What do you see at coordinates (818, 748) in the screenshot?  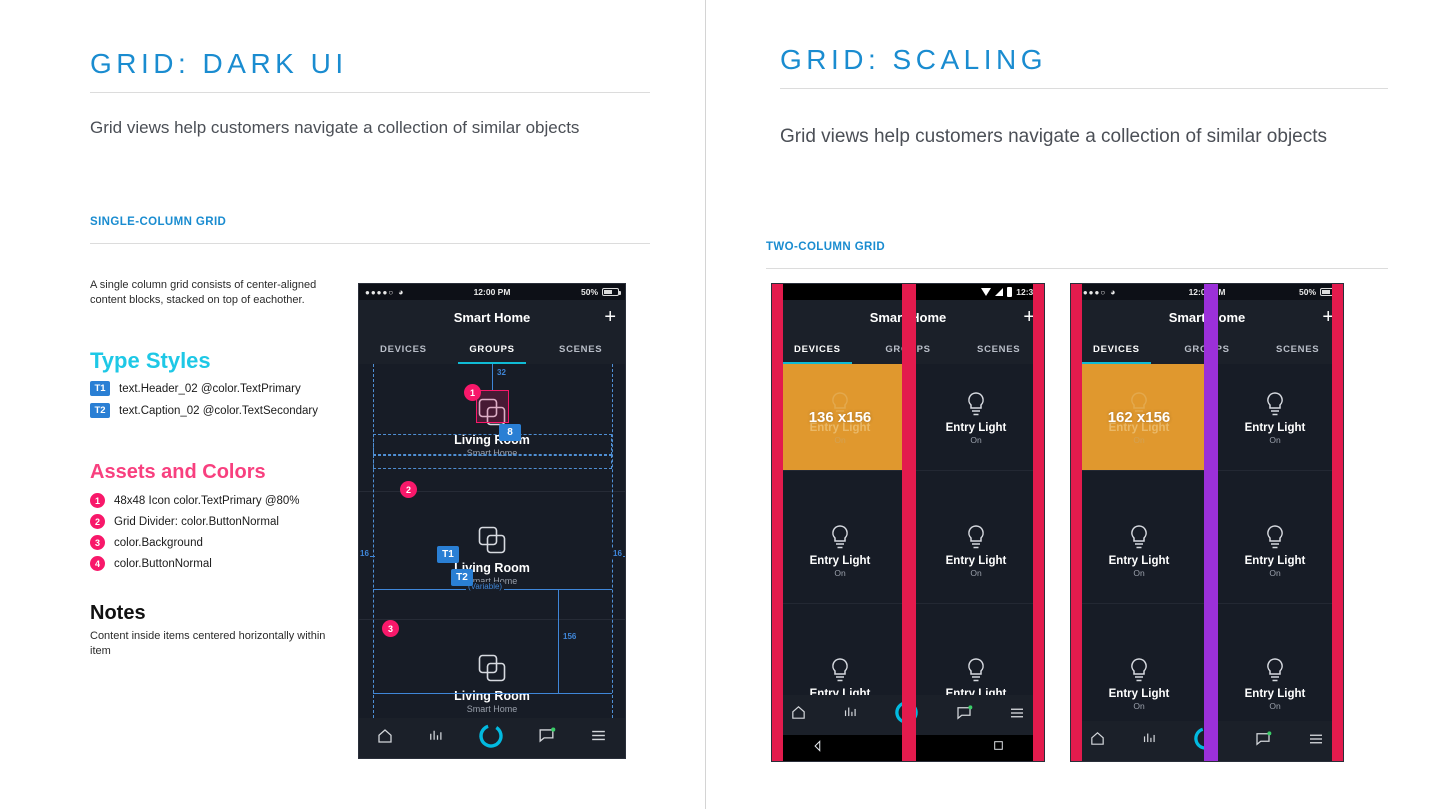 I see `back-icon` at bounding box center [818, 748].